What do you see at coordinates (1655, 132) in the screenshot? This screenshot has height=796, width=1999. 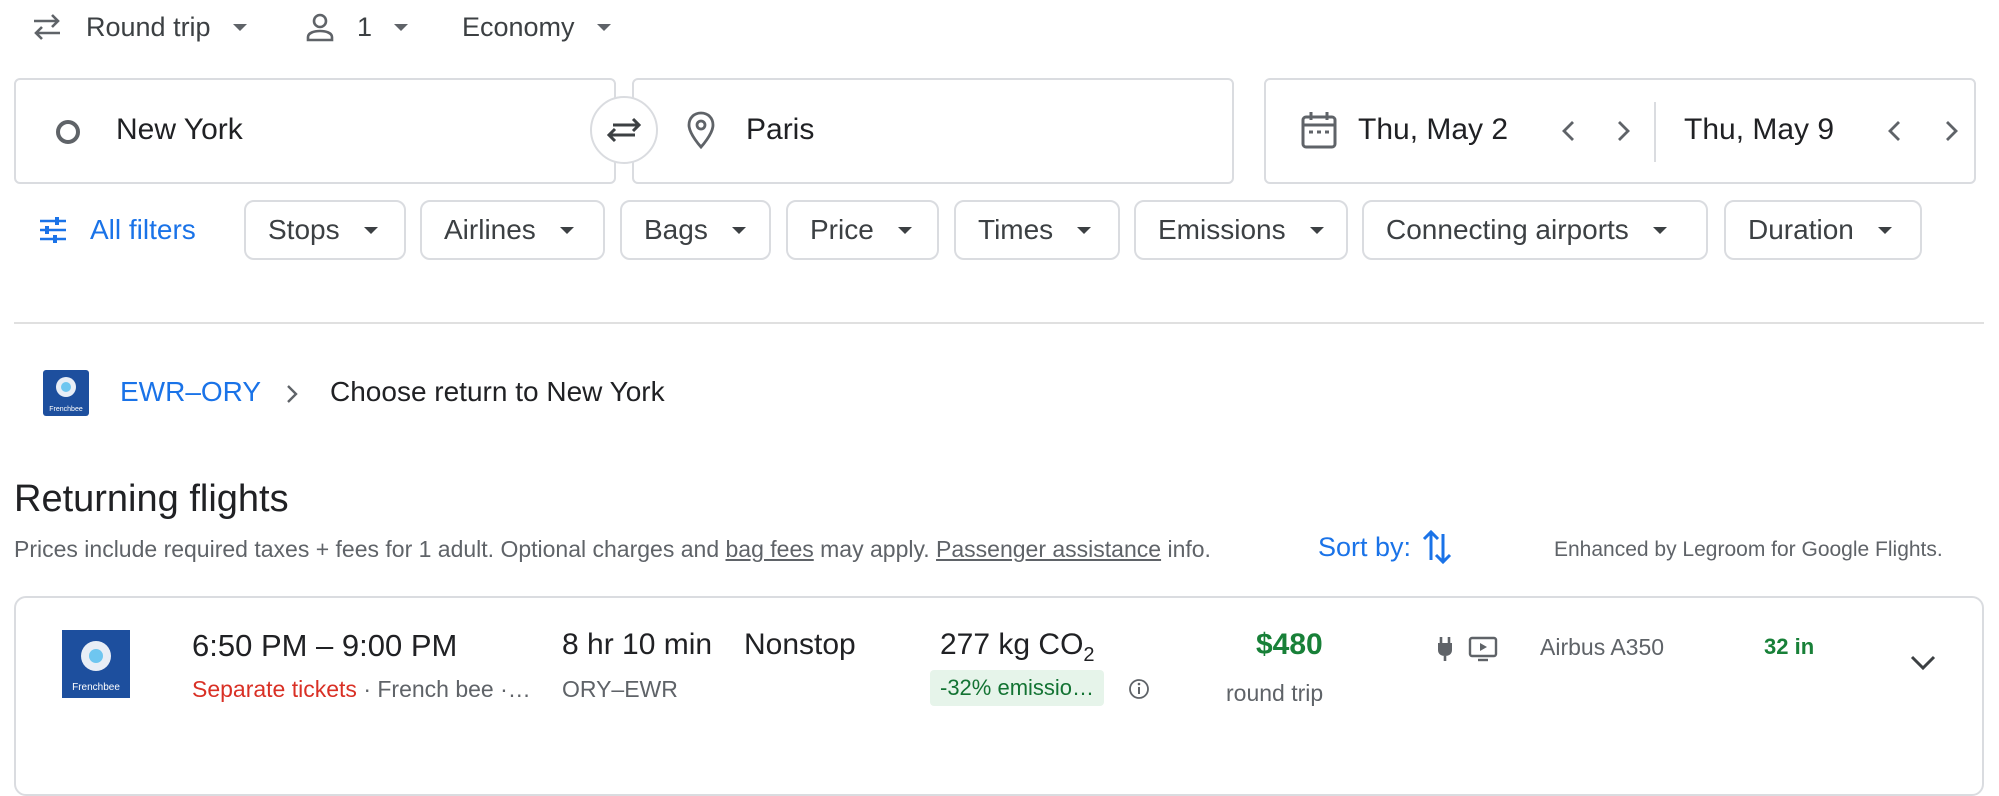 I see `date-divider` at bounding box center [1655, 132].